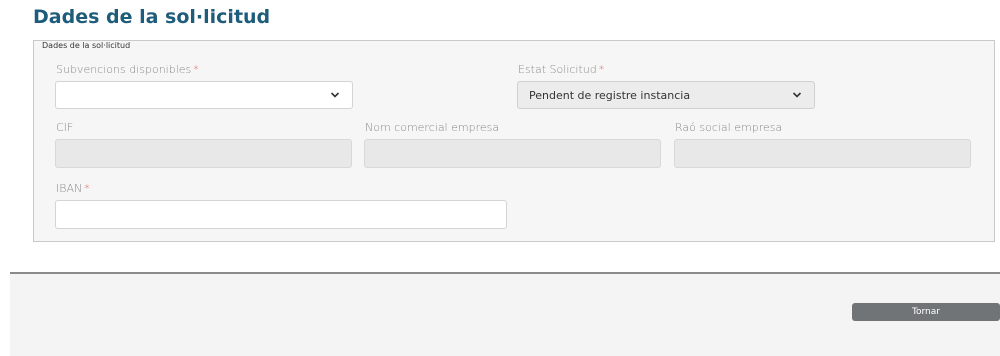 The height and width of the screenshot is (356, 1000). What do you see at coordinates (86, 45) in the screenshot?
I see `fieldset-legend: Dades de la sol·licitud` at bounding box center [86, 45].